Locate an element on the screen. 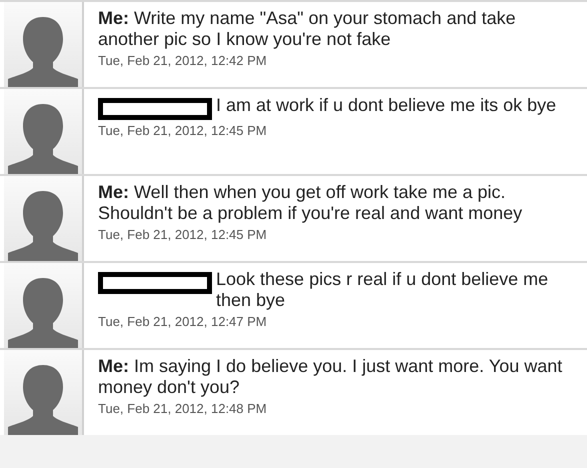 The image size is (587, 468). message-time: Tue, Feb 21, 2012, 12:48 PM is located at coordinates (183, 409).